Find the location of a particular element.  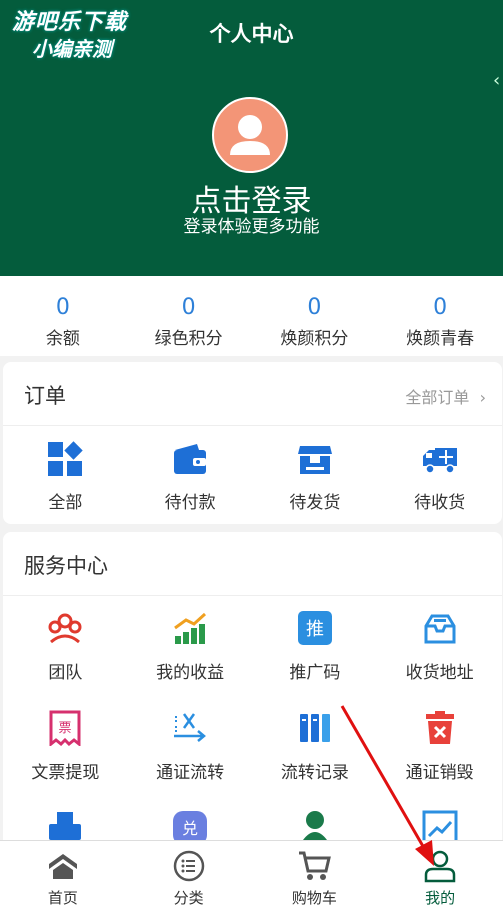

stat-glow-youth: 0 焕颜青春 is located at coordinates (440, 316).